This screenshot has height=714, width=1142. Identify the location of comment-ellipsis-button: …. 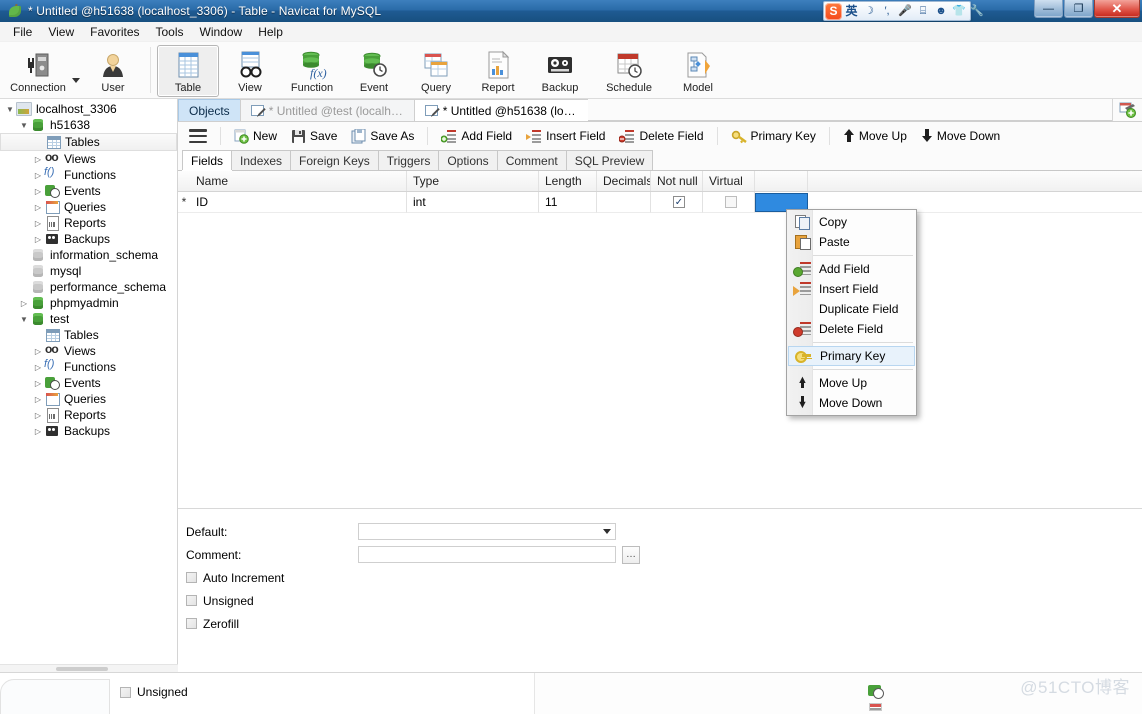
(631, 554).